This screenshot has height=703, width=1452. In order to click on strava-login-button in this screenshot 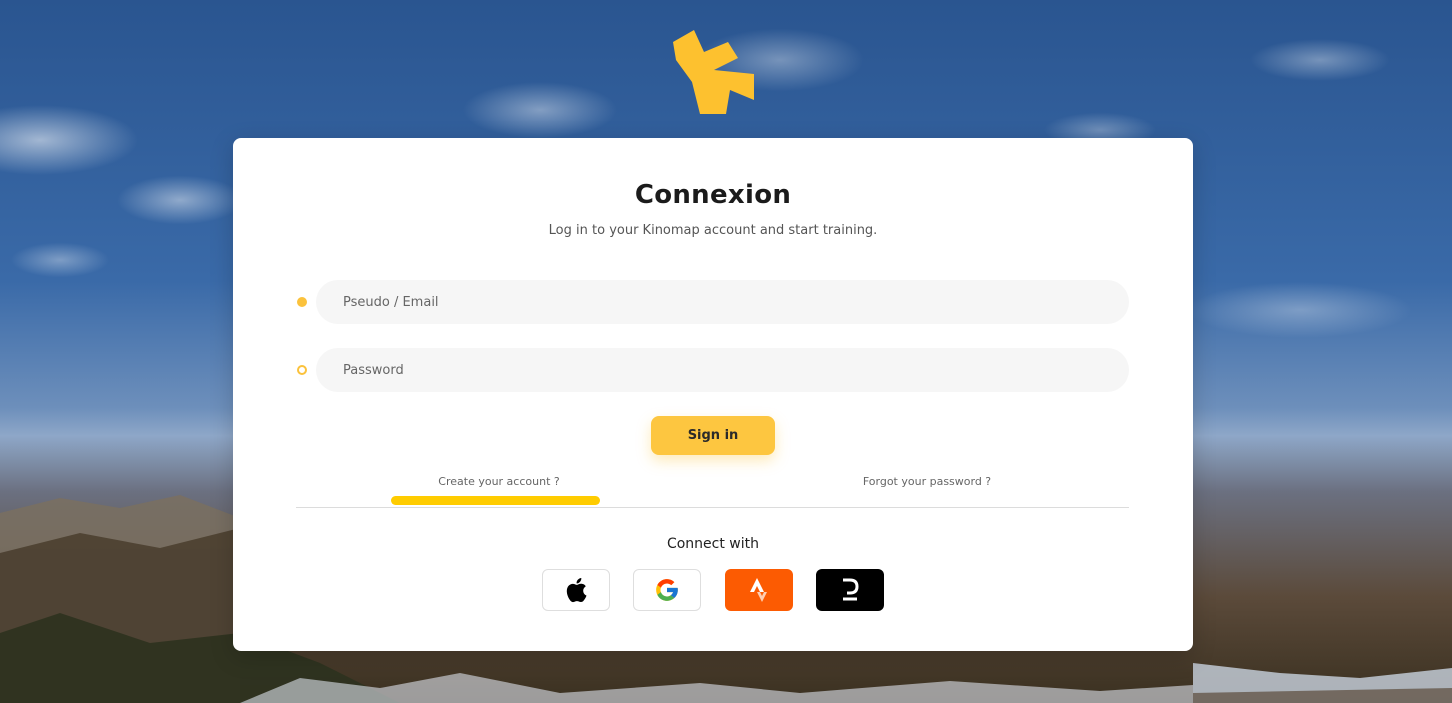, I will do `click(759, 590)`.